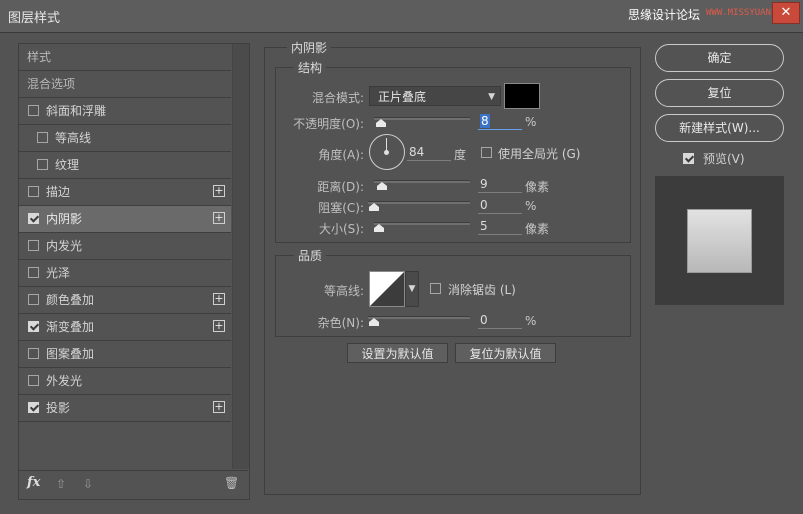 The height and width of the screenshot is (514, 803). What do you see at coordinates (484, 184) in the screenshot?
I see `distance-value: 9` at bounding box center [484, 184].